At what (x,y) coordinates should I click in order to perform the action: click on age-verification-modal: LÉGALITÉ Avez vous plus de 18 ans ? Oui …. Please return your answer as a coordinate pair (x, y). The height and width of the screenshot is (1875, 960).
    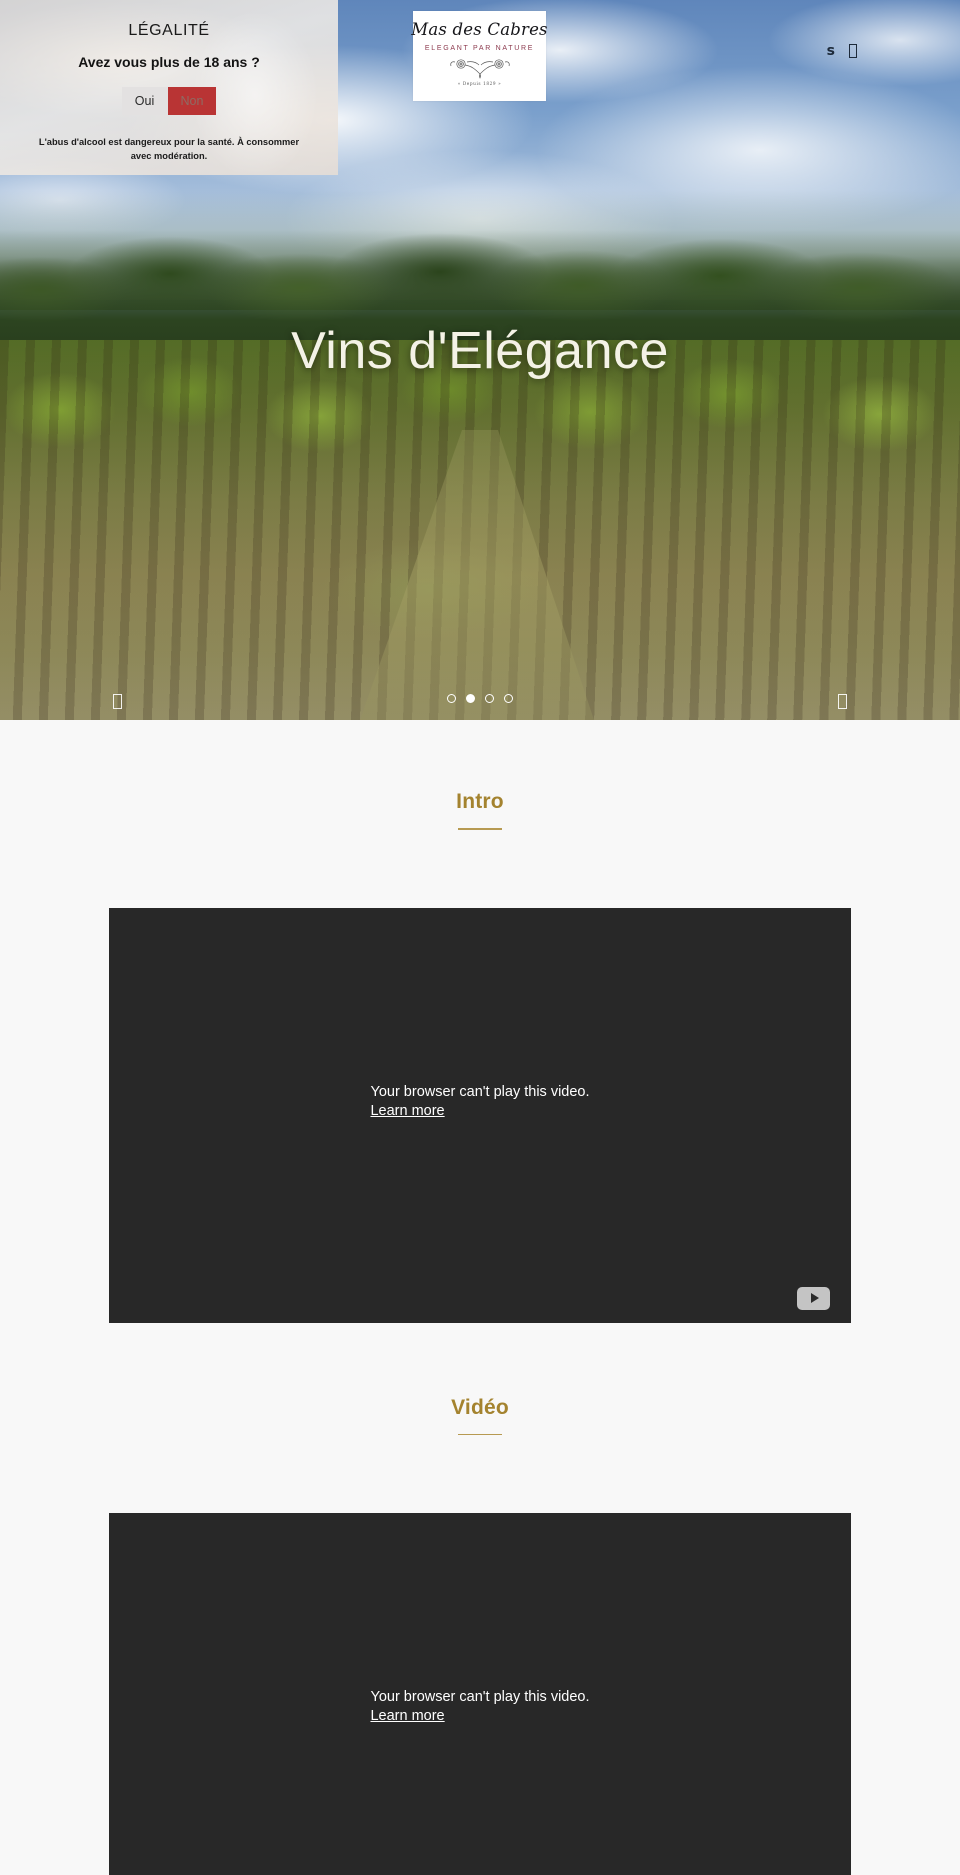
    Looking at the image, I should click on (169, 87).